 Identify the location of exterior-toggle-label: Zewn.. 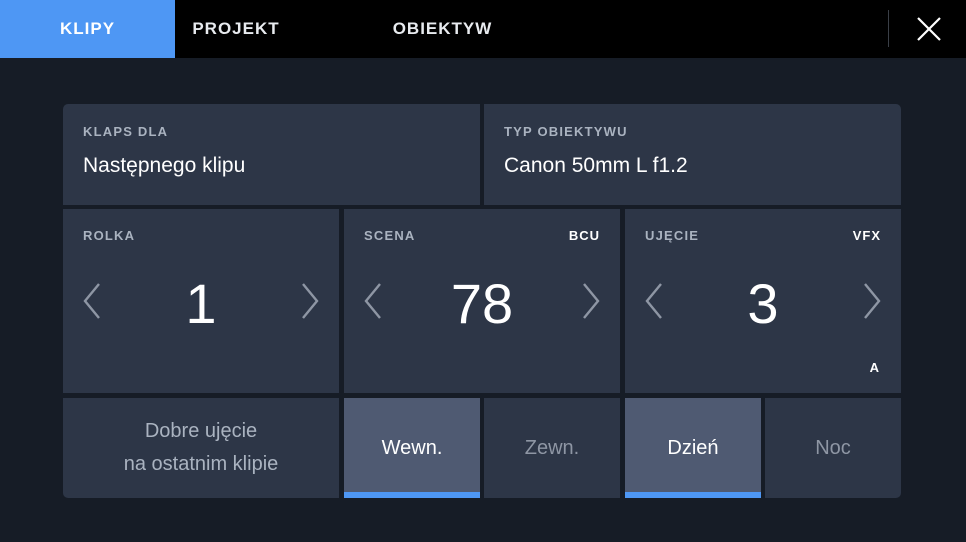
(552, 447).